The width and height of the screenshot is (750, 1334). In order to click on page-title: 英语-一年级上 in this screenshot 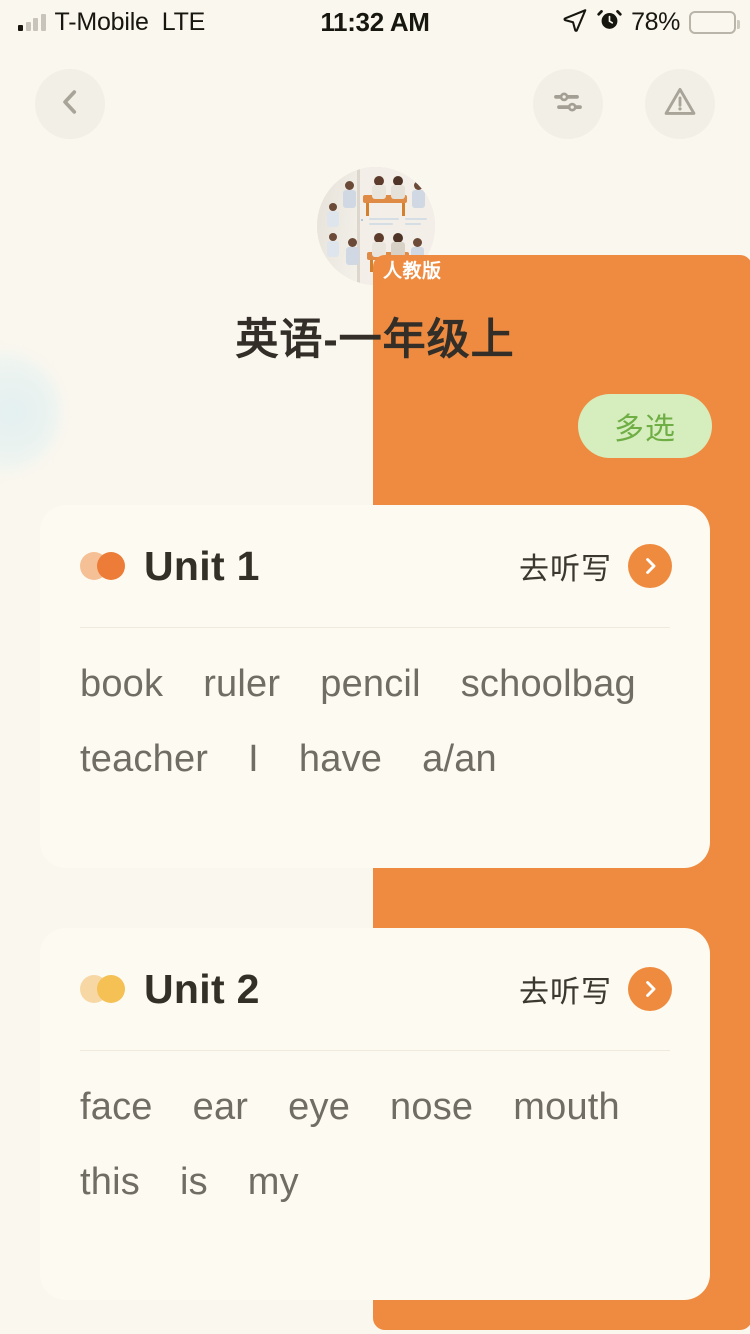, I will do `click(375, 340)`.